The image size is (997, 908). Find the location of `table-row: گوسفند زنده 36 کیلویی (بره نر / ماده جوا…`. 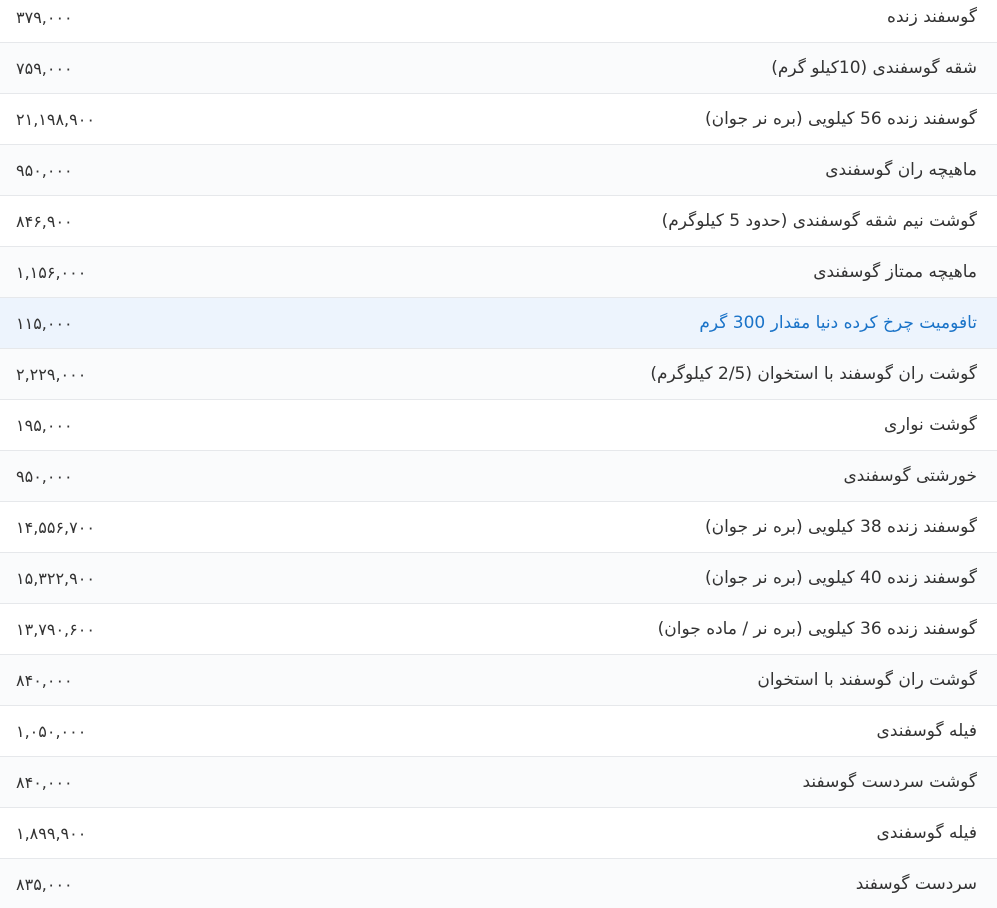

table-row: گوسفند زنده 36 کیلویی (بره نر / ماده جوا… is located at coordinates (498, 629).